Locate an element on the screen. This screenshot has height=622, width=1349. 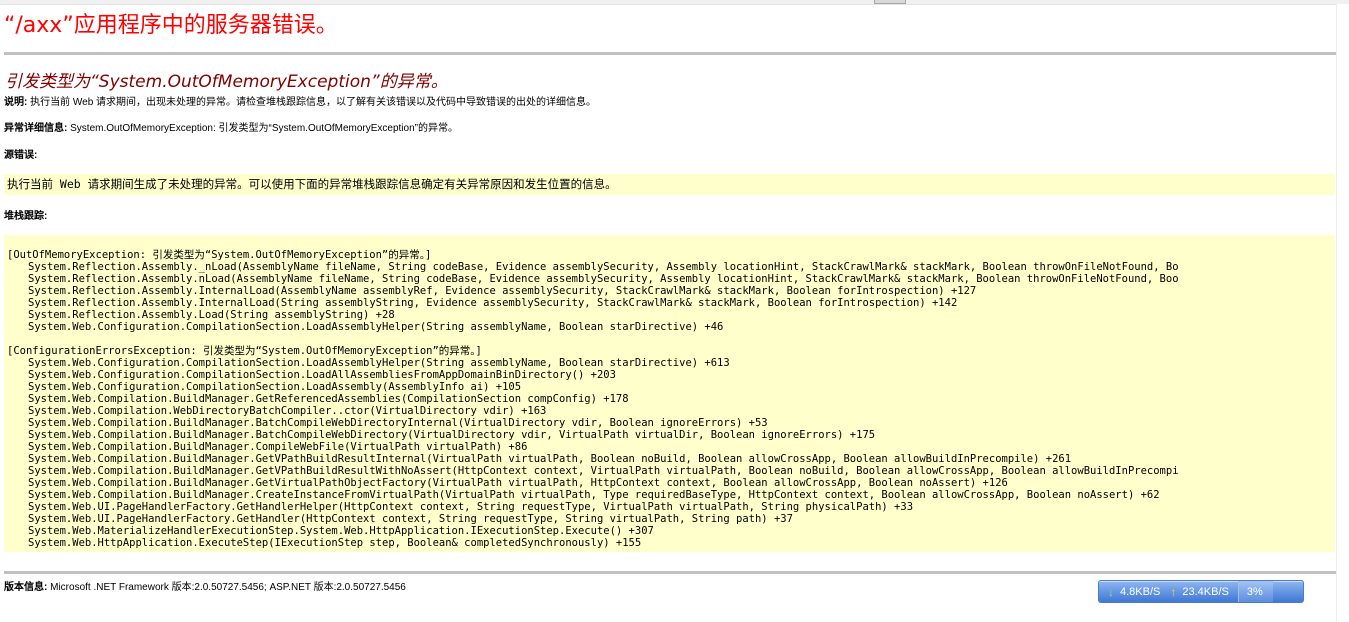
stack-trace-label: 堆栈跟踪: is located at coordinates (26, 216).